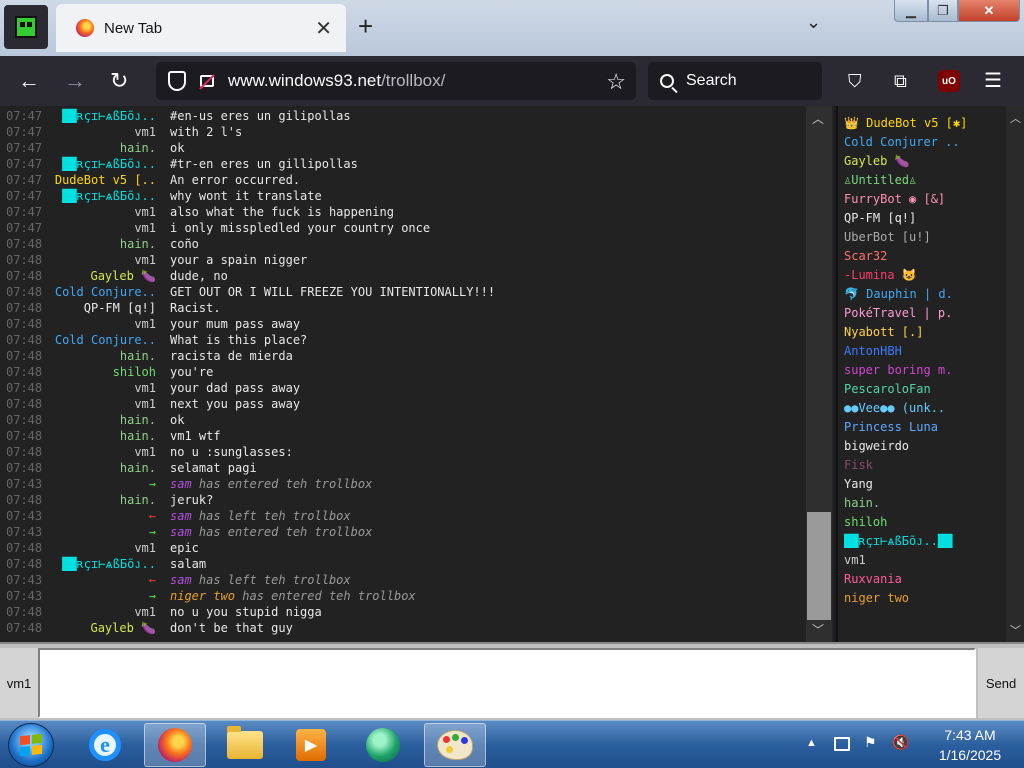 The image size is (1024, 768). I want to click on chat-scrollbar: ︿ ﹀, so click(819, 374).